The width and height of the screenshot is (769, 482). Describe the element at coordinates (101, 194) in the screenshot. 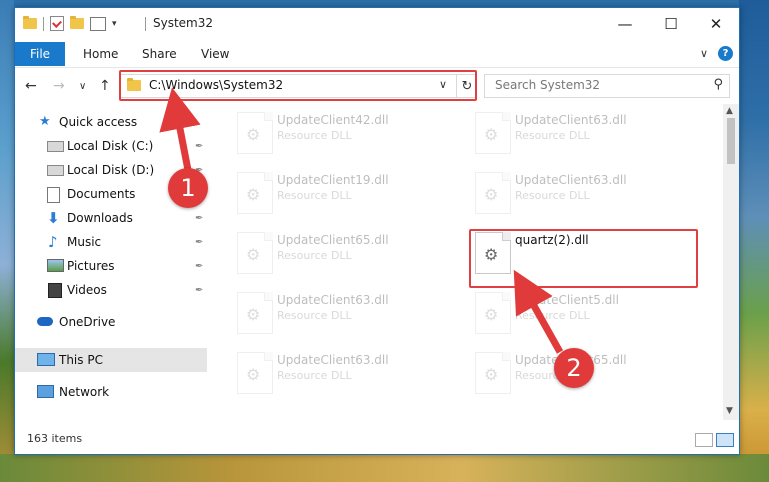

I see `sidebar-item-label: Documents` at that location.